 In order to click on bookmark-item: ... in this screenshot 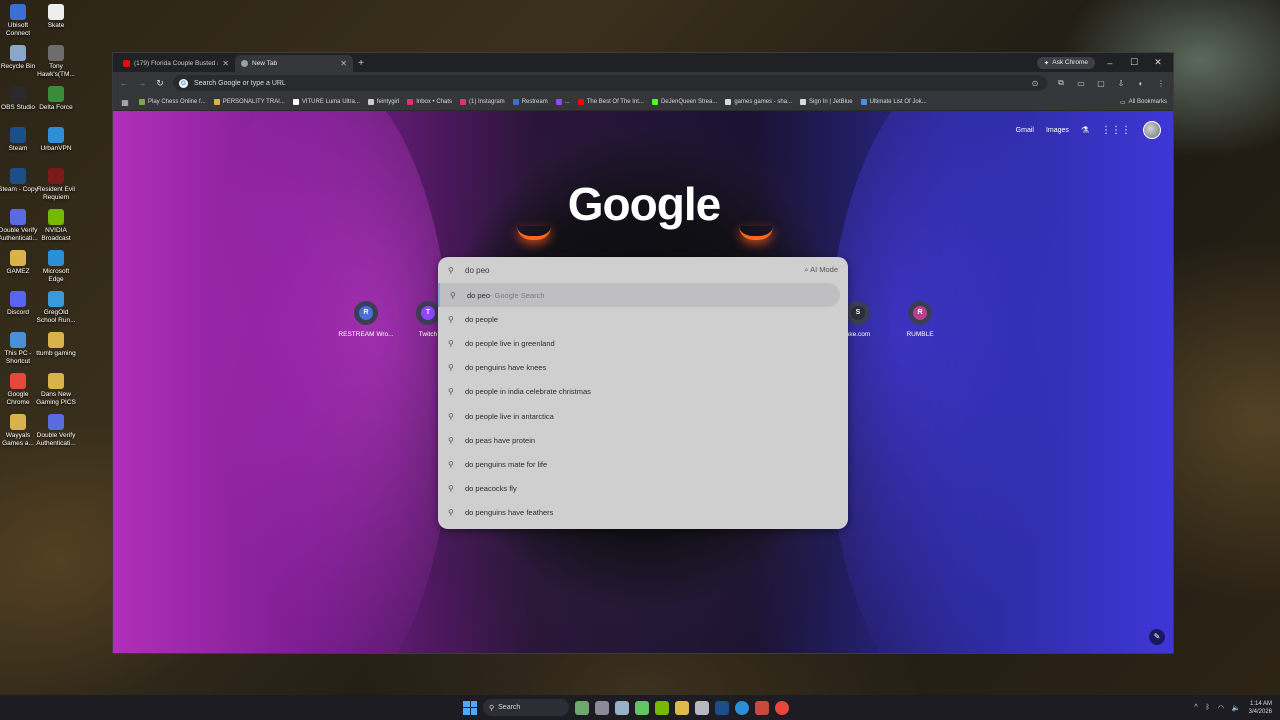, I will do `click(562, 102)`.